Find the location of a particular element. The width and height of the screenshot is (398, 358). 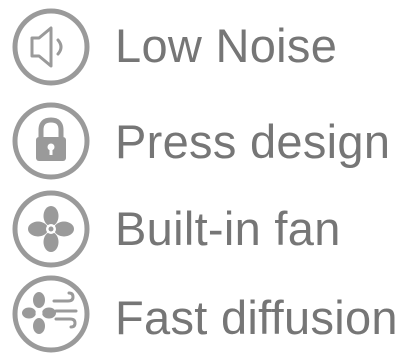

feature-label: Fast diffusion is located at coordinates (256, 317).